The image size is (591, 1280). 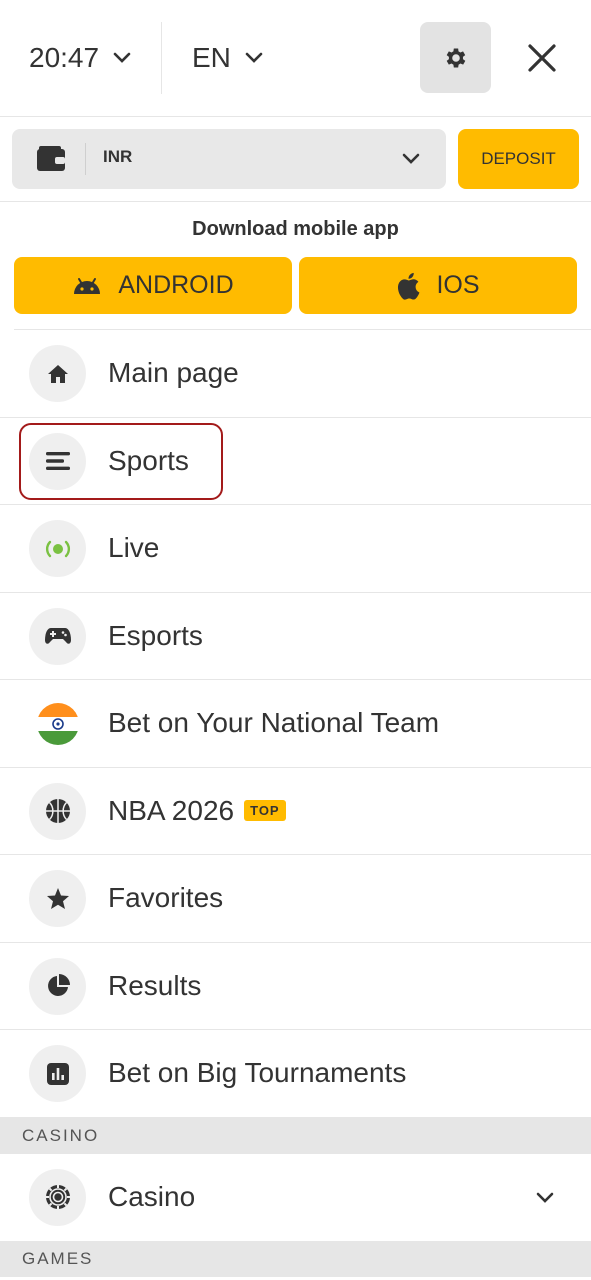 I want to click on menu-lines-icon, so click(x=57, y=461).